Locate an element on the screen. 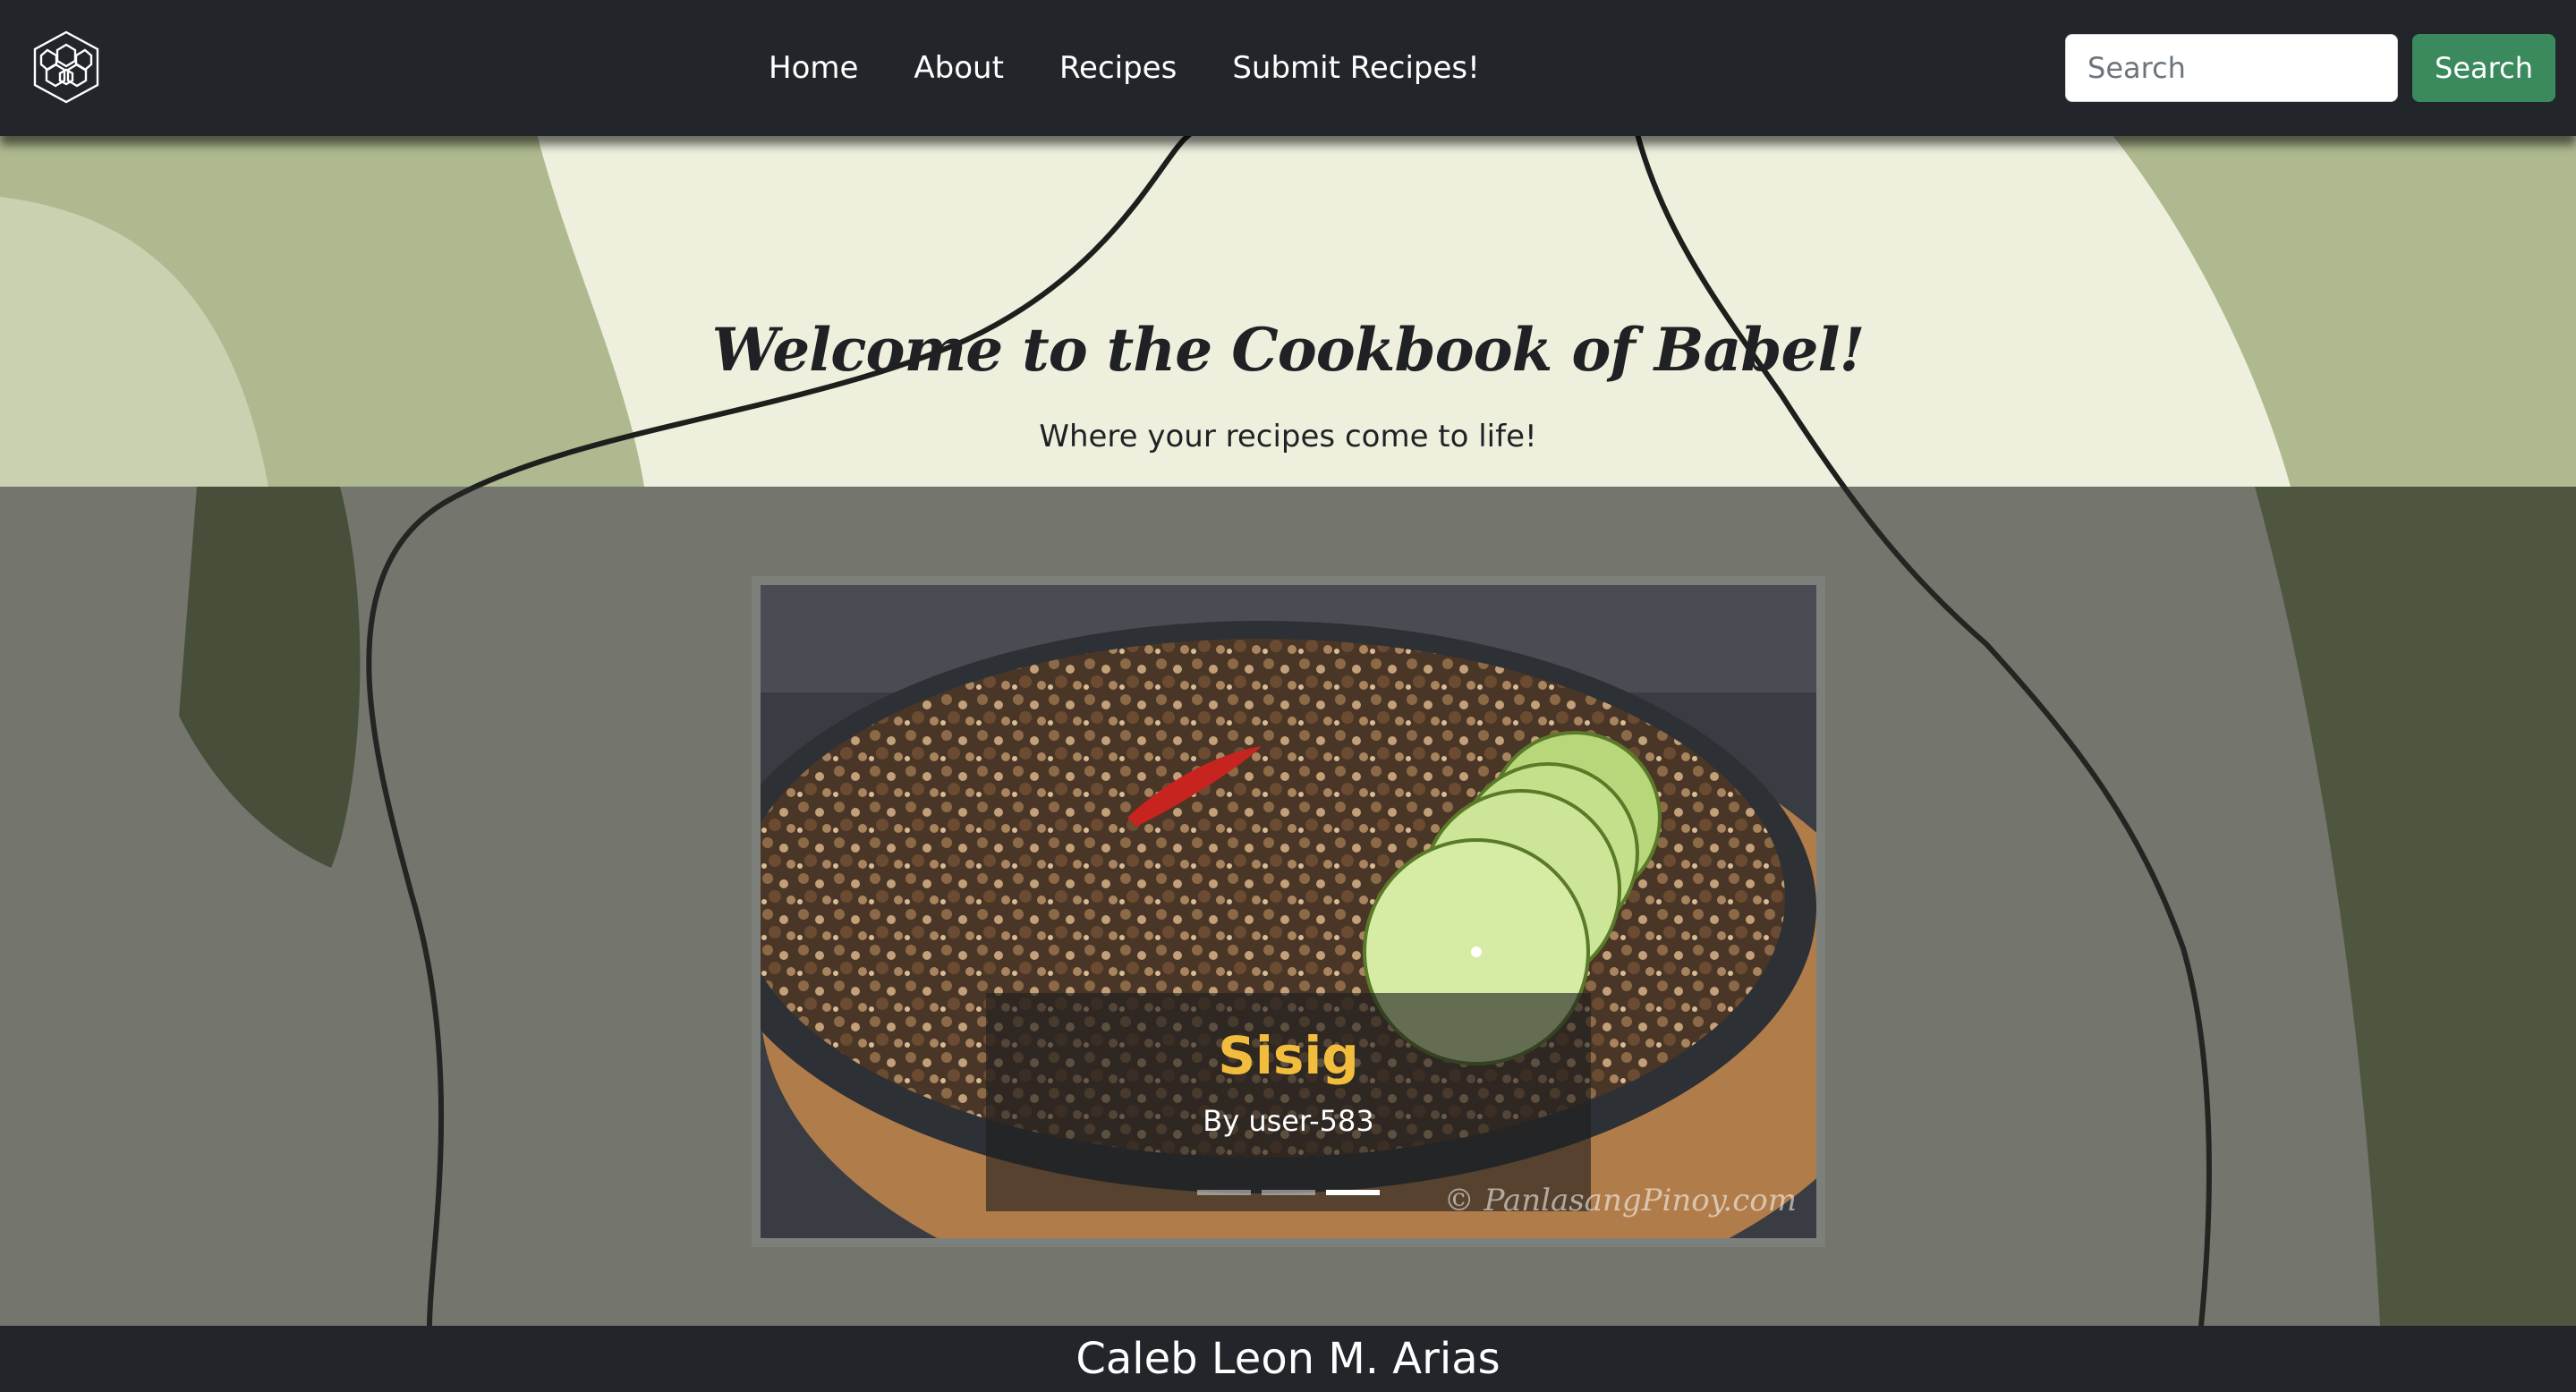 This screenshot has height=1392, width=2576. footer: Caleb Leon M. Arias is located at coordinates (1288, 1359).